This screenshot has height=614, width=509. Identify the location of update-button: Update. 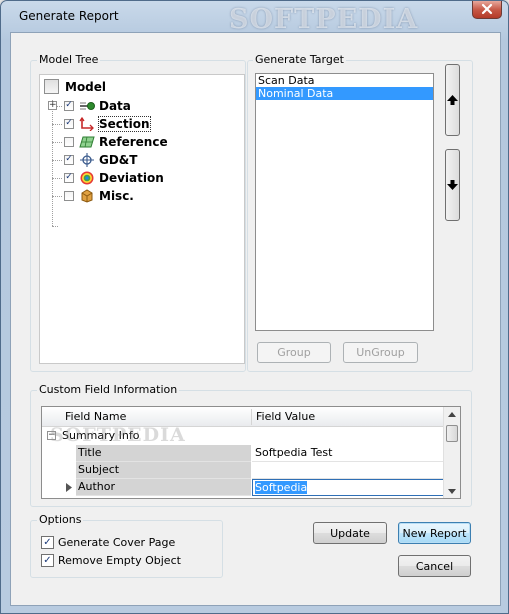
(350, 533).